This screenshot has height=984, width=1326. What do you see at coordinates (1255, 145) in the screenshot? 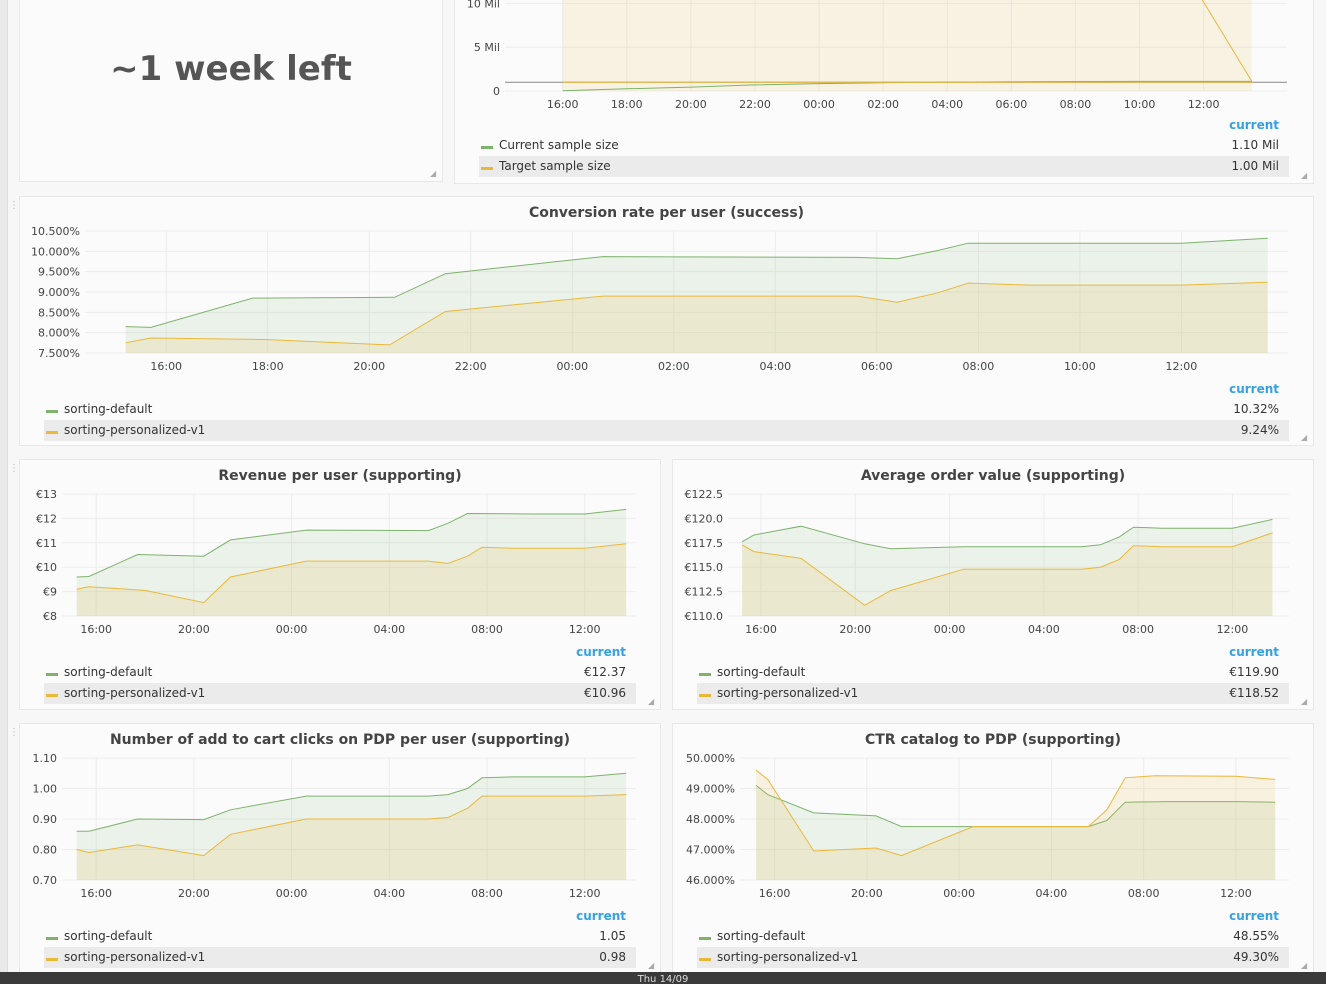
I see `legend-series-current: 1.10 Mil` at bounding box center [1255, 145].